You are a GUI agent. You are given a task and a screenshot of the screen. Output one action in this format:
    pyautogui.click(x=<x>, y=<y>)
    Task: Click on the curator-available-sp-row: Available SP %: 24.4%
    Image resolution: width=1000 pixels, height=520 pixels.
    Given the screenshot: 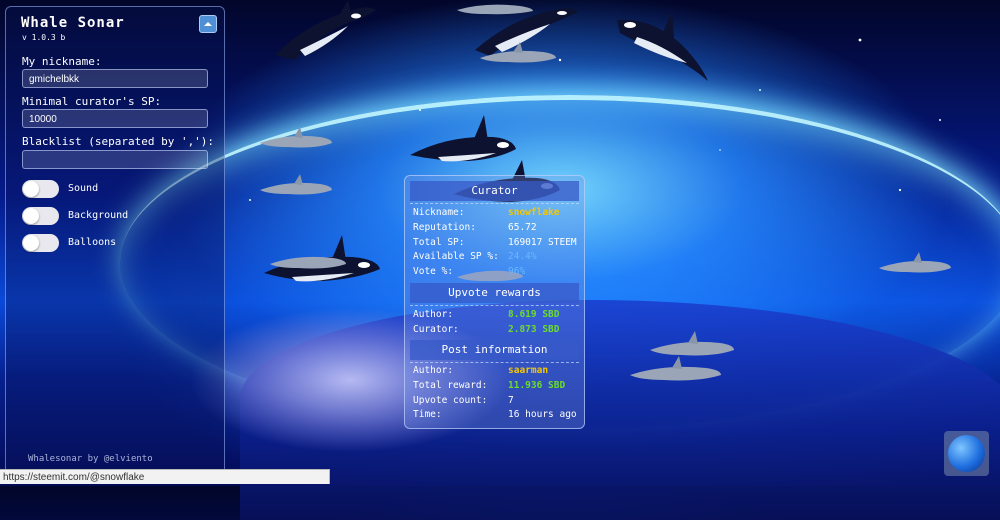 What is the action you would take?
    pyautogui.click(x=498, y=258)
    